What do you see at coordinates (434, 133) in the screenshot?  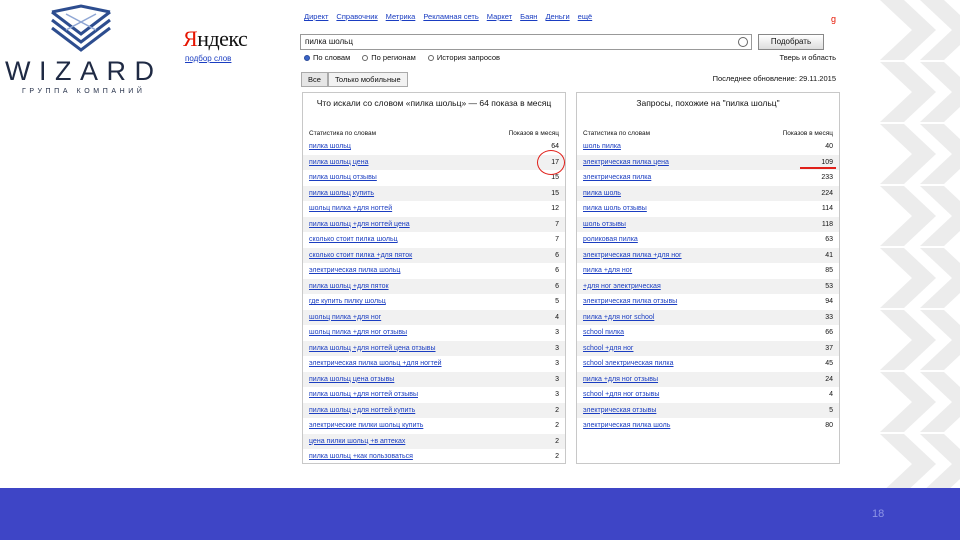 I see `left-column-headers: Статистика по словам Показов в месяц` at bounding box center [434, 133].